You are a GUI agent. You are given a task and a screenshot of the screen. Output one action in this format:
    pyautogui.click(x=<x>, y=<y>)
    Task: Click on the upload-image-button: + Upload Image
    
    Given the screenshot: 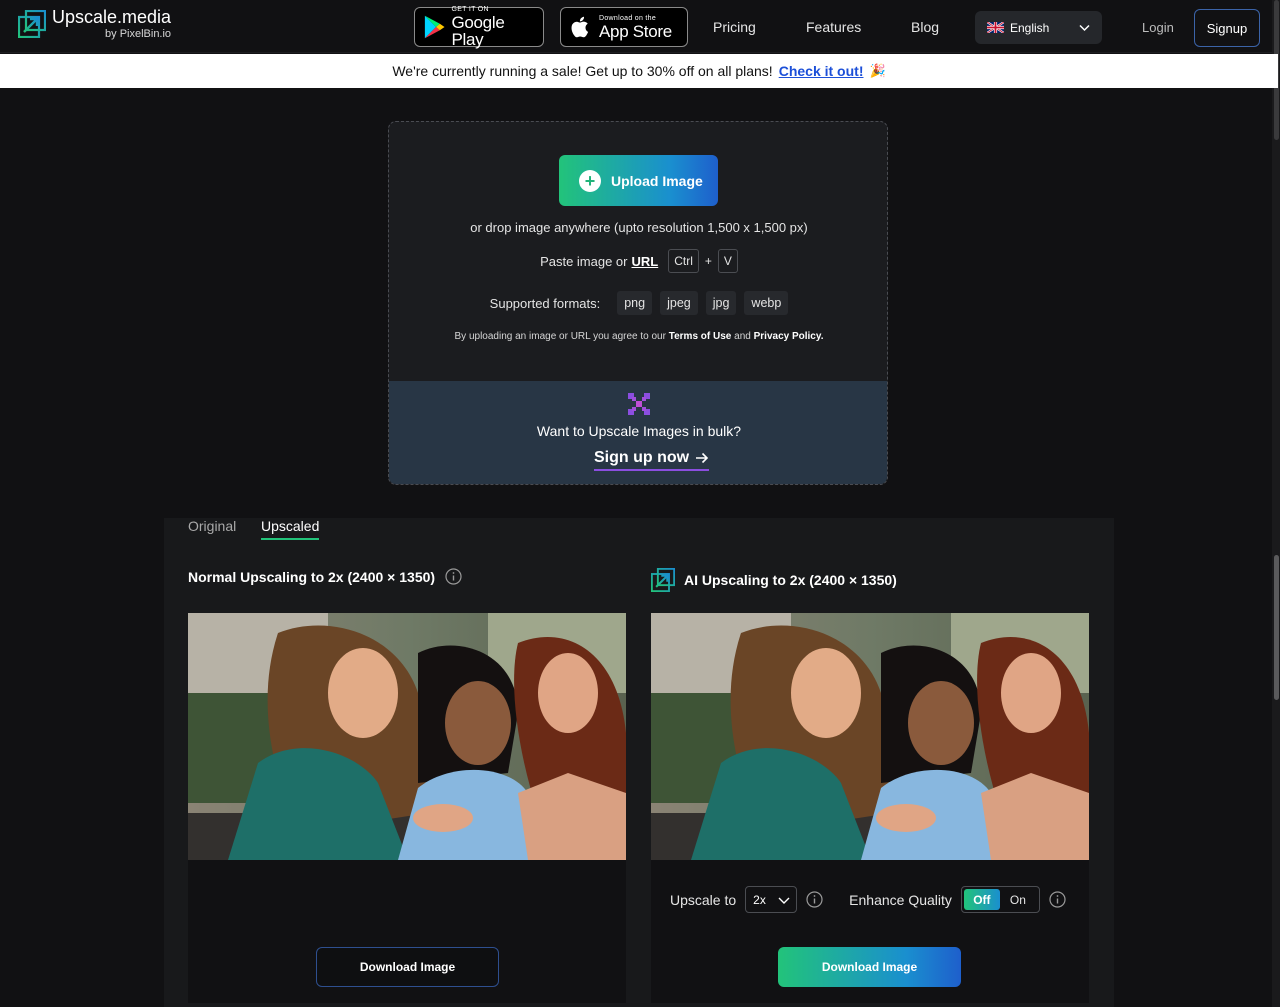 What is the action you would take?
    pyautogui.click(x=638, y=180)
    